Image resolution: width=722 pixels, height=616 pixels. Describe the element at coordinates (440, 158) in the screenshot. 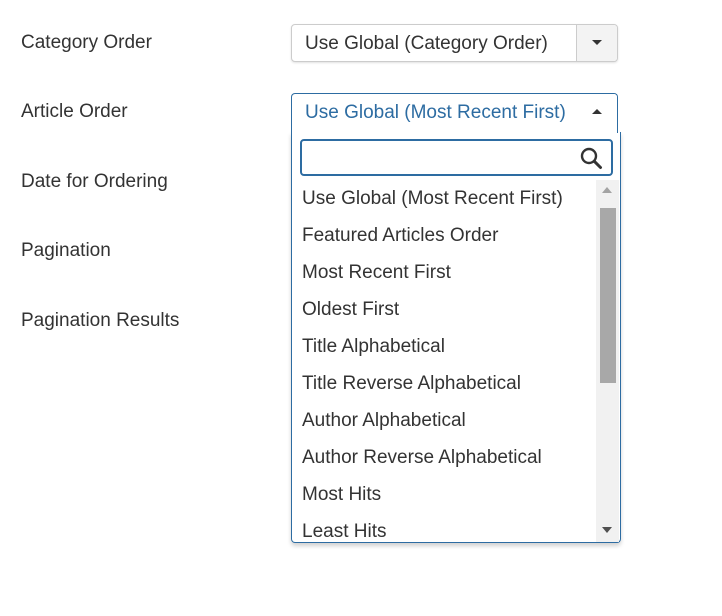

I see `dropdown-search-input` at that location.